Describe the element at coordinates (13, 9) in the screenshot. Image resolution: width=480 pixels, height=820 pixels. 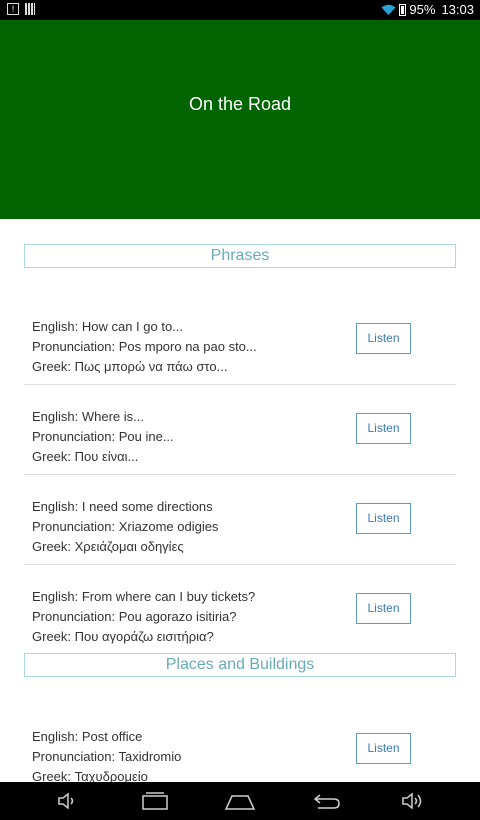
I see `notification-icon: !` at that location.